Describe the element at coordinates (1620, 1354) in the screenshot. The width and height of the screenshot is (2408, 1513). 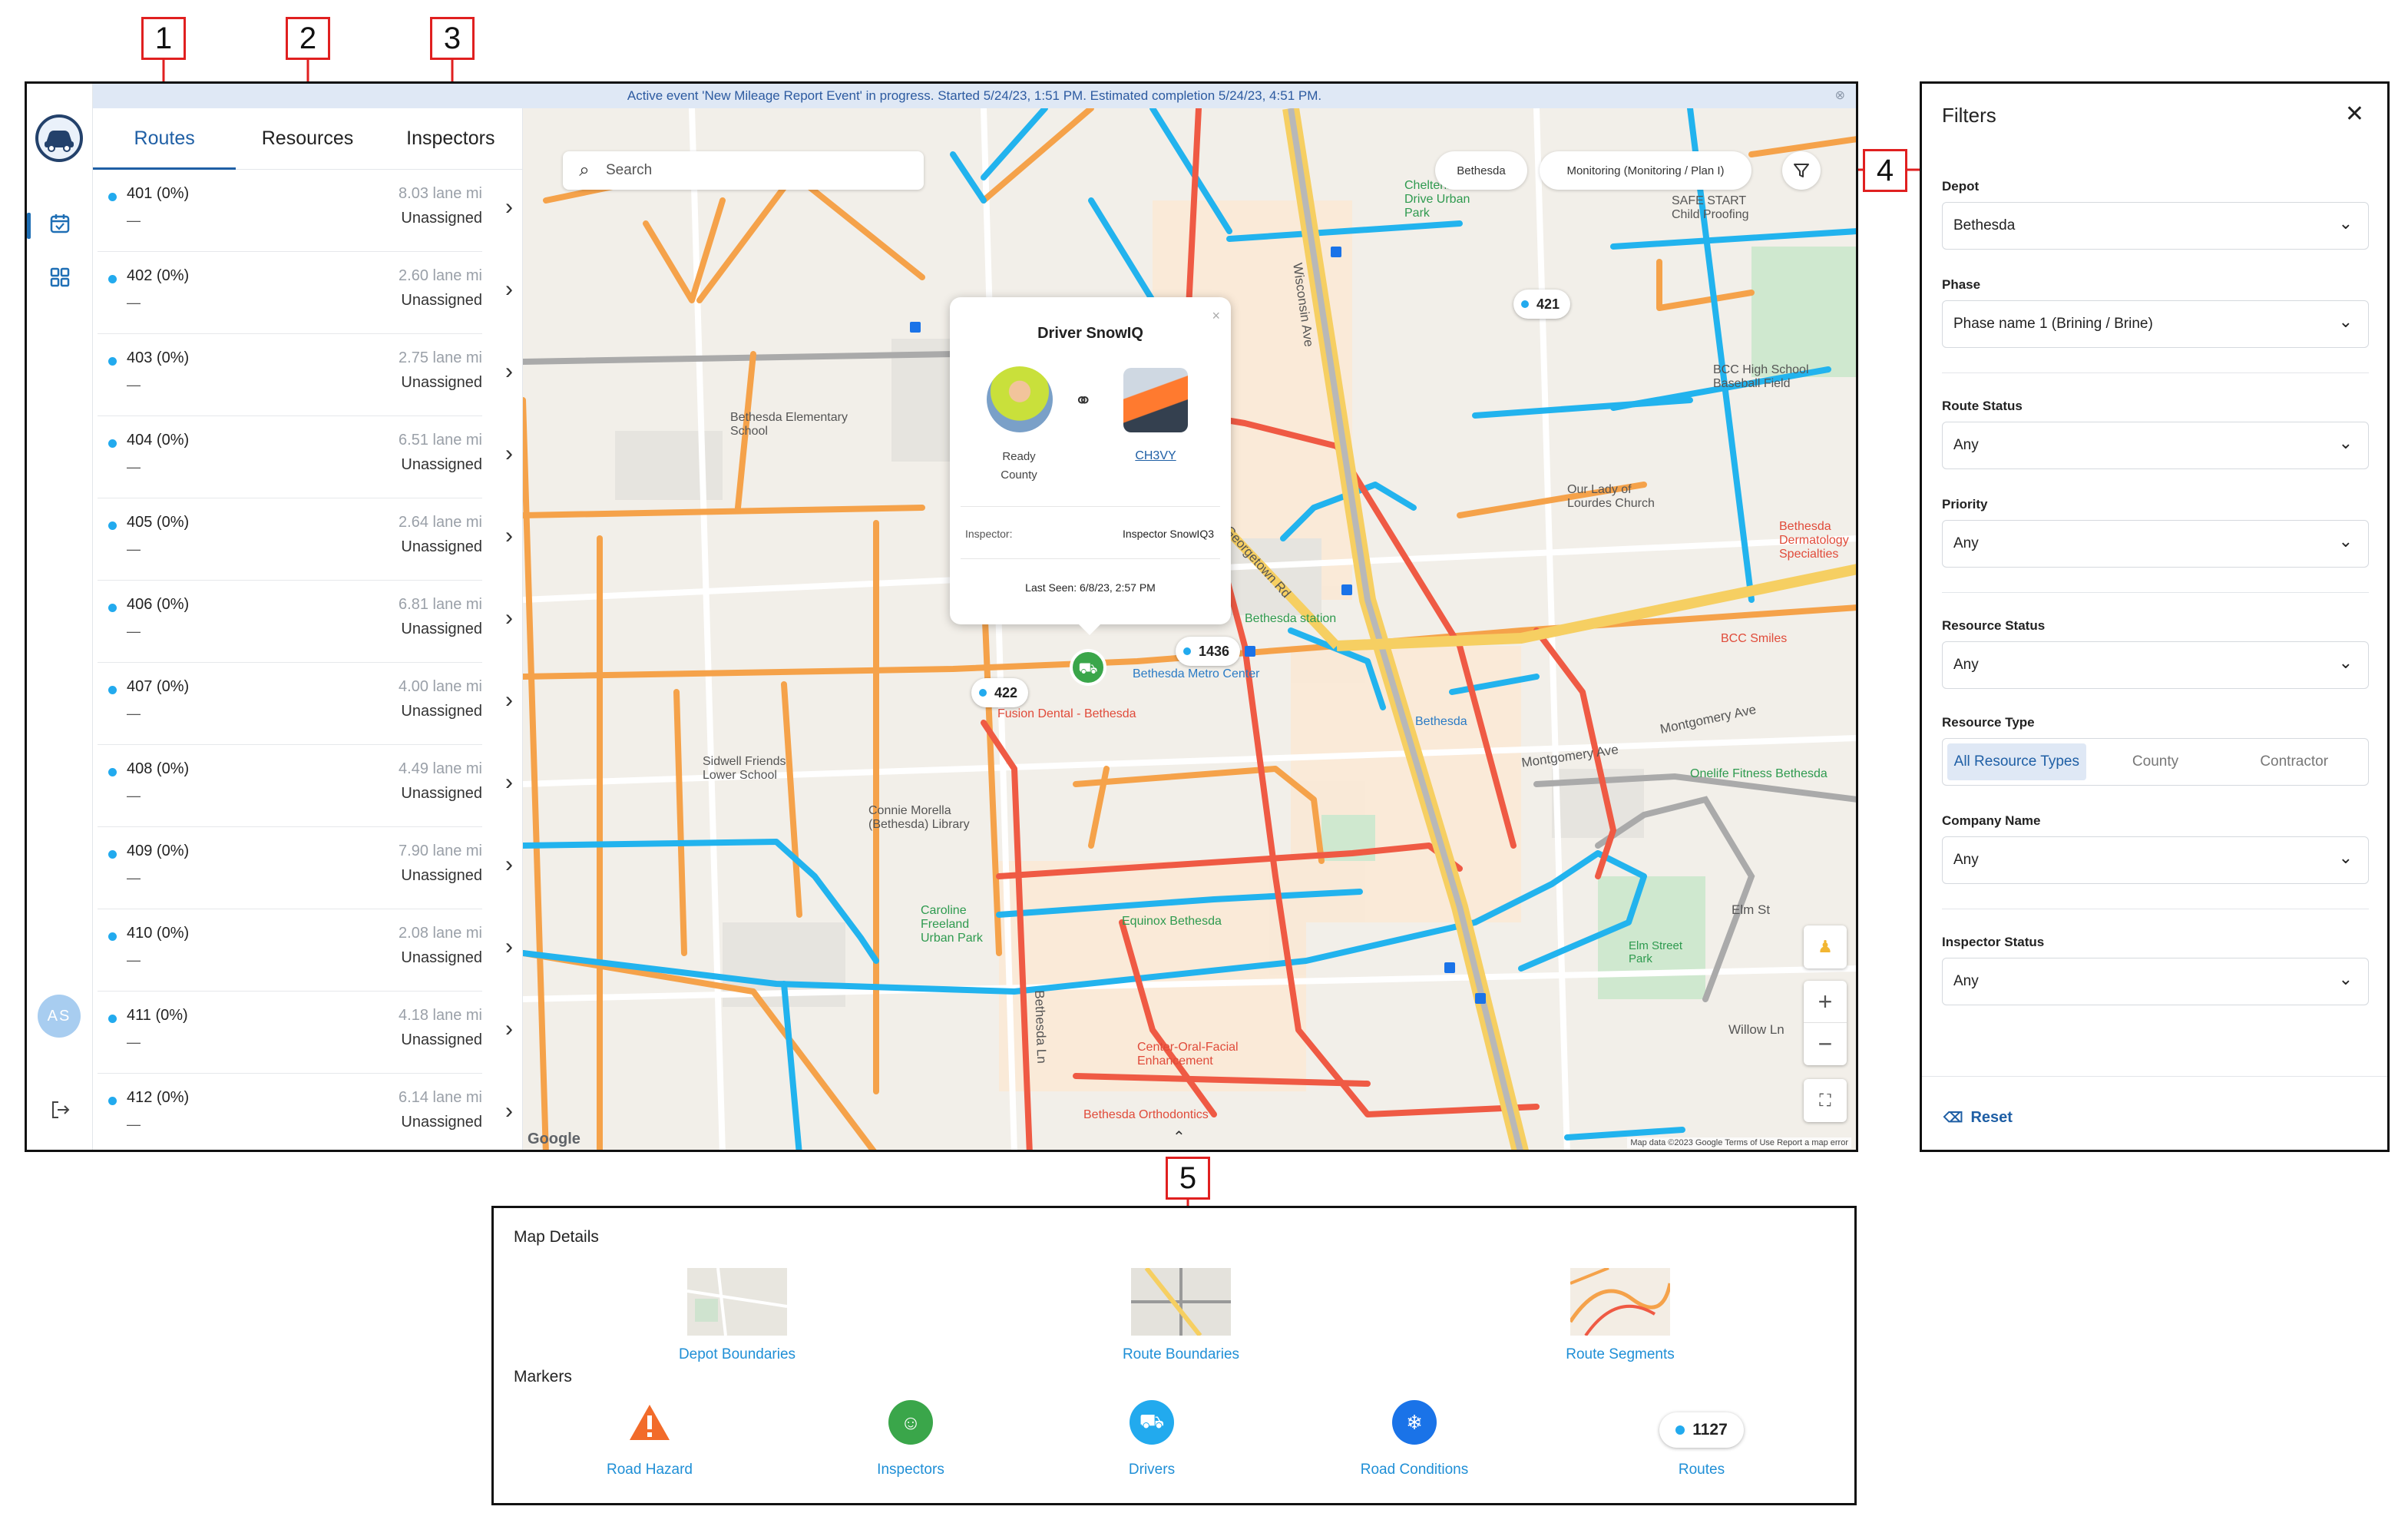
I see `route-segments-label: Route Segments` at that location.